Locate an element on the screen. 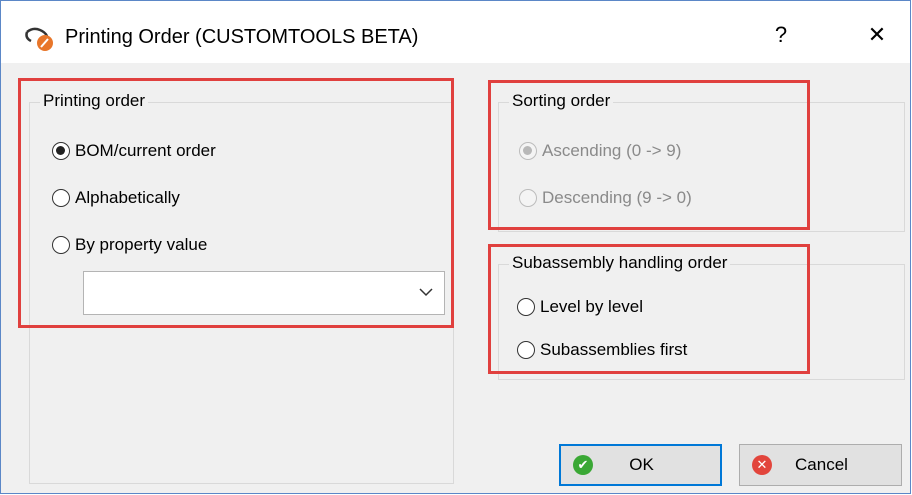 The height and width of the screenshot is (495, 912). radio-label: Subassemblies first is located at coordinates (614, 349).